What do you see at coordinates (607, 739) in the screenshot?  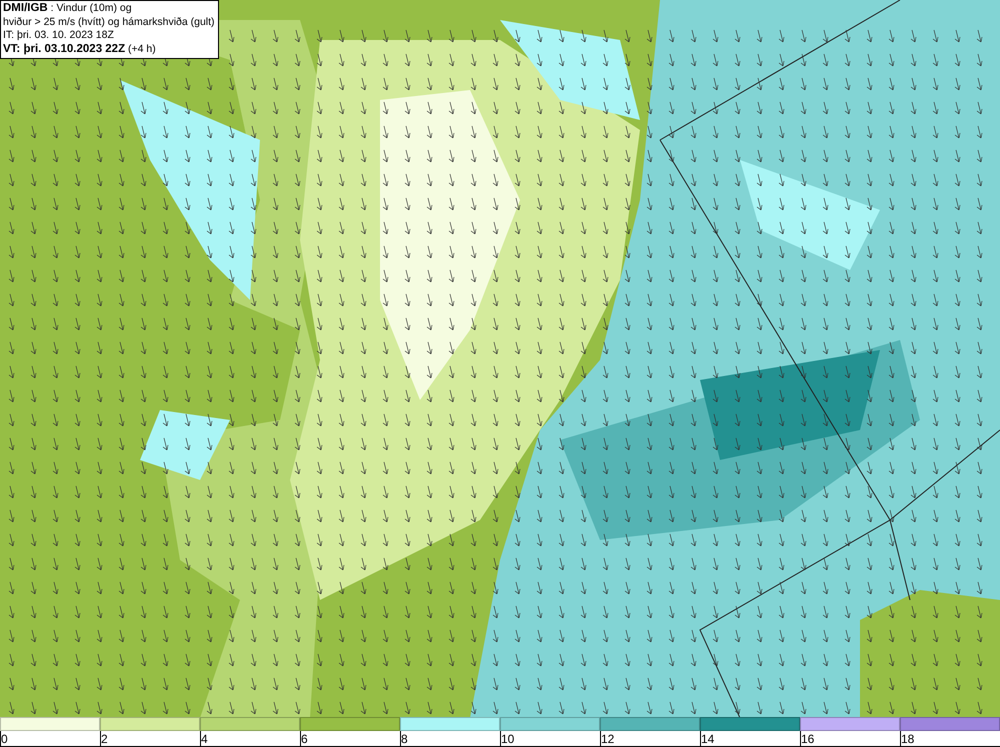 I see `legend-tick-label: 12` at bounding box center [607, 739].